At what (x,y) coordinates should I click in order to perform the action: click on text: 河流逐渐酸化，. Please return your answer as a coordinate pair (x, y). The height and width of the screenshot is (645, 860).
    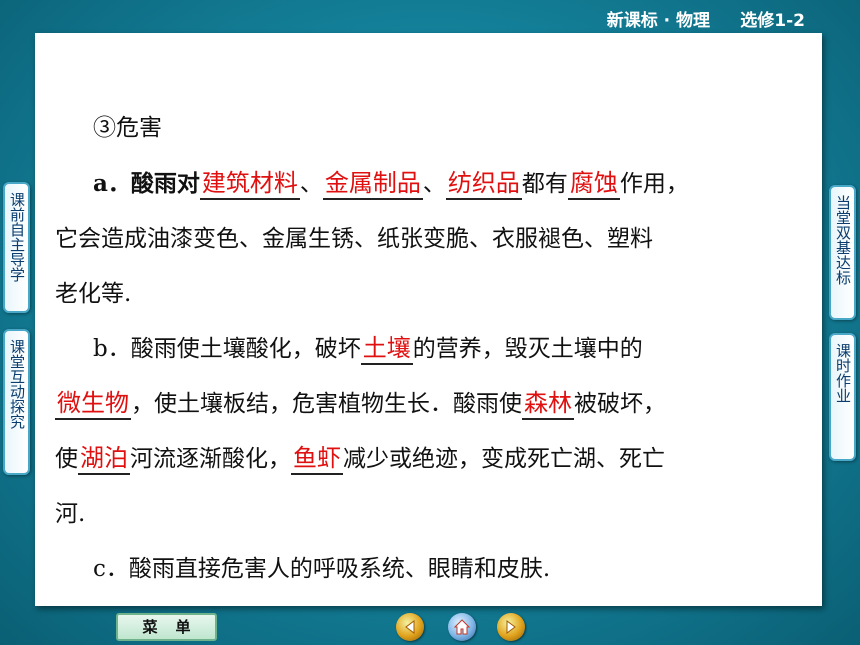
    Looking at the image, I should click on (210, 459).